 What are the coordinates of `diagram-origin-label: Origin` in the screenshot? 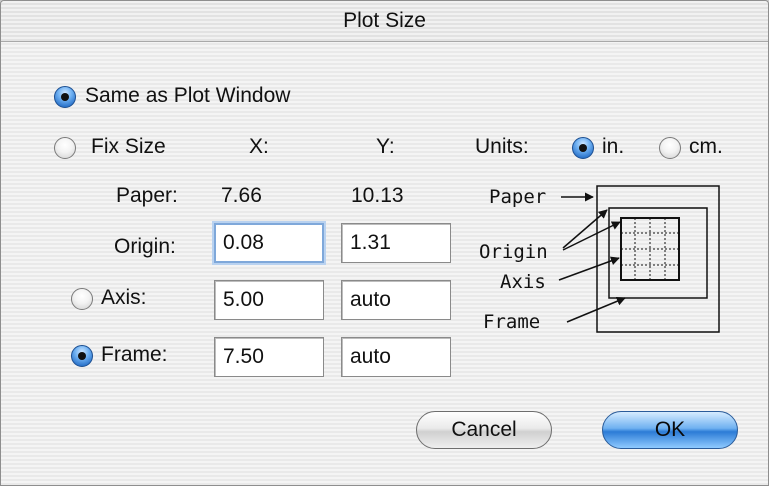 It's located at (513, 252).